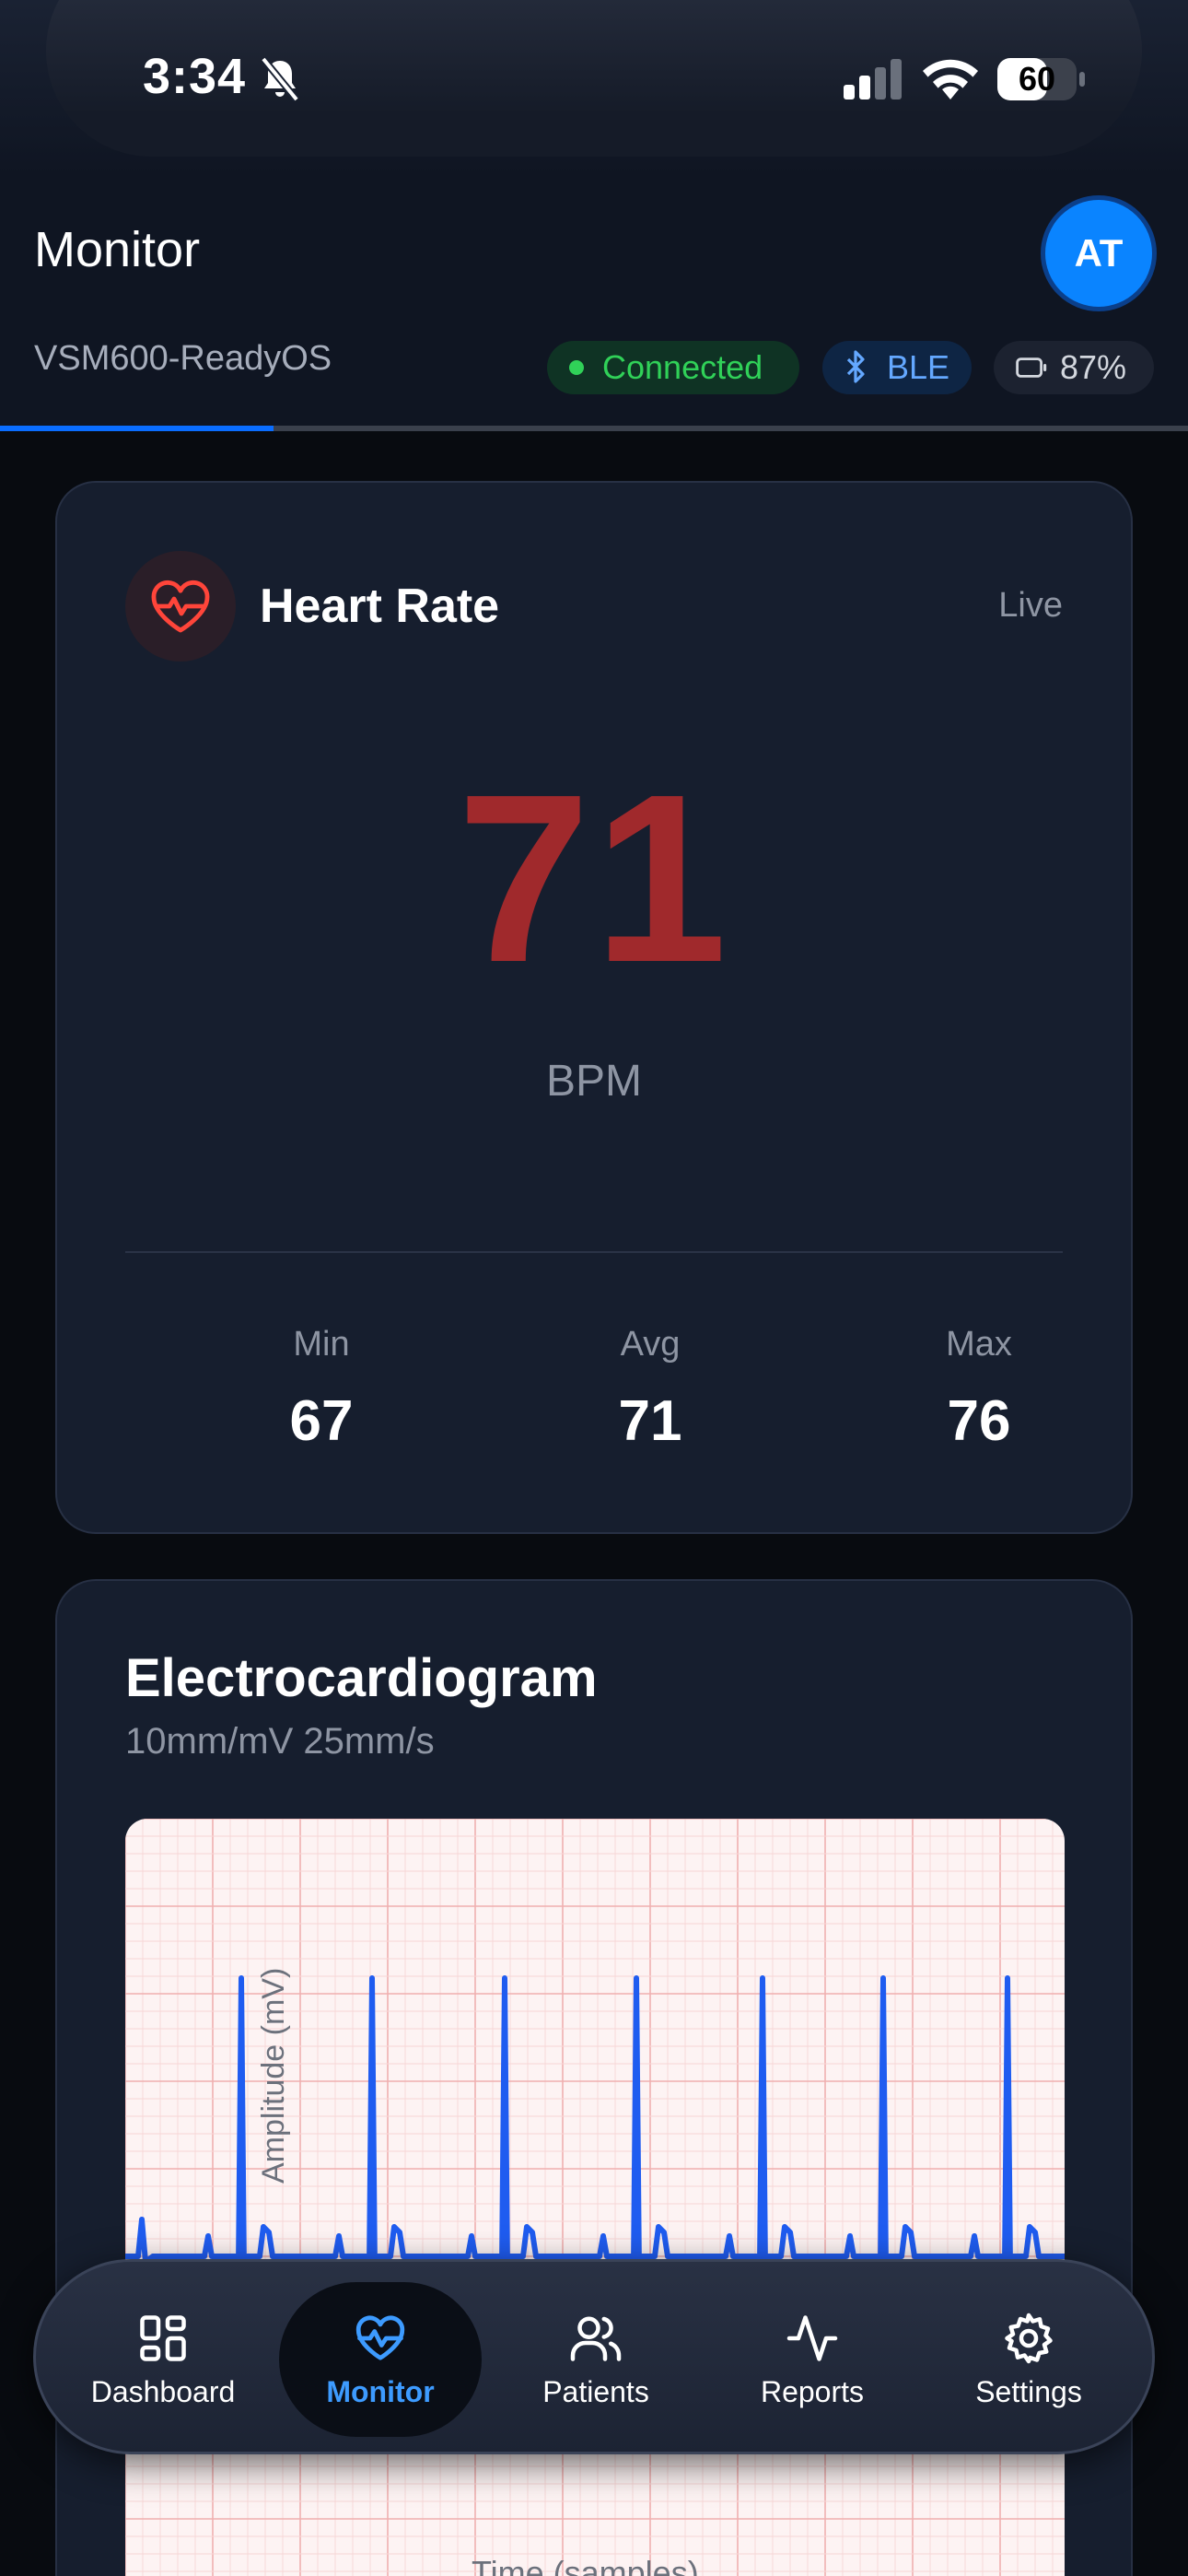 This screenshot has height=2576, width=1188. I want to click on tab-reports: Reports, so click(812, 2359).